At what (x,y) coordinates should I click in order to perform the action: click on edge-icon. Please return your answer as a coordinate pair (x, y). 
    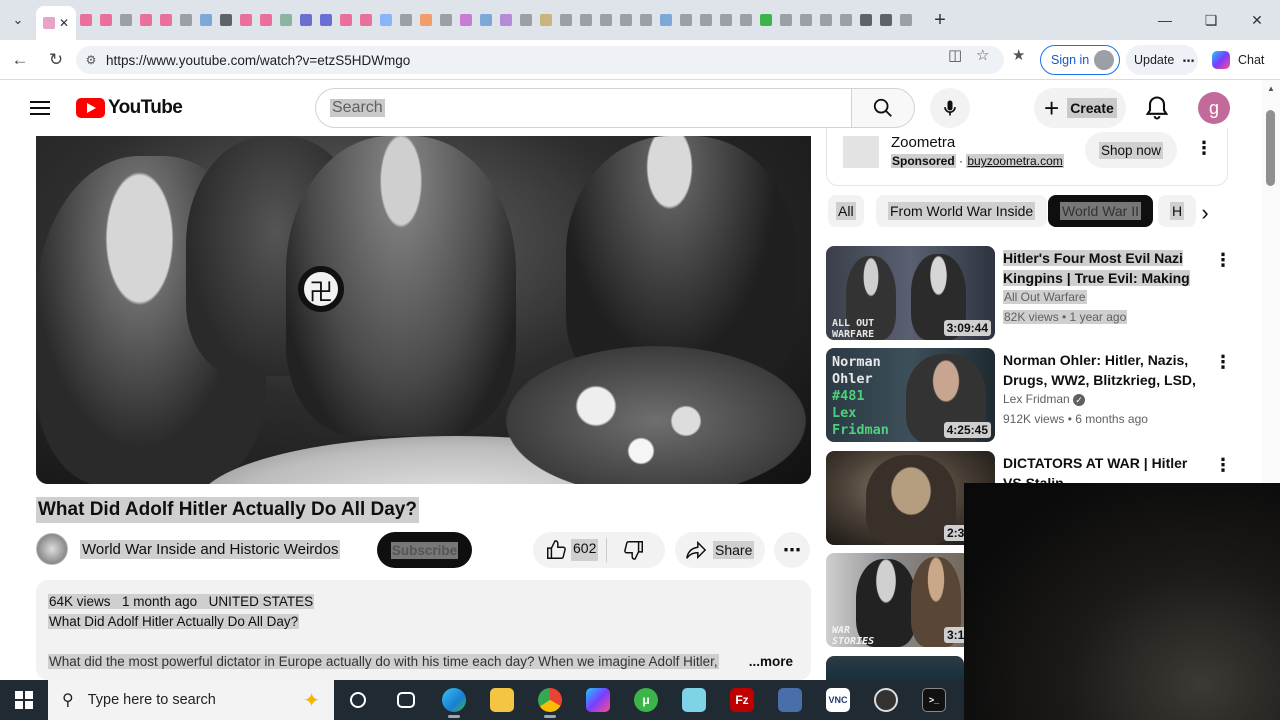
    Looking at the image, I should click on (454, 700).